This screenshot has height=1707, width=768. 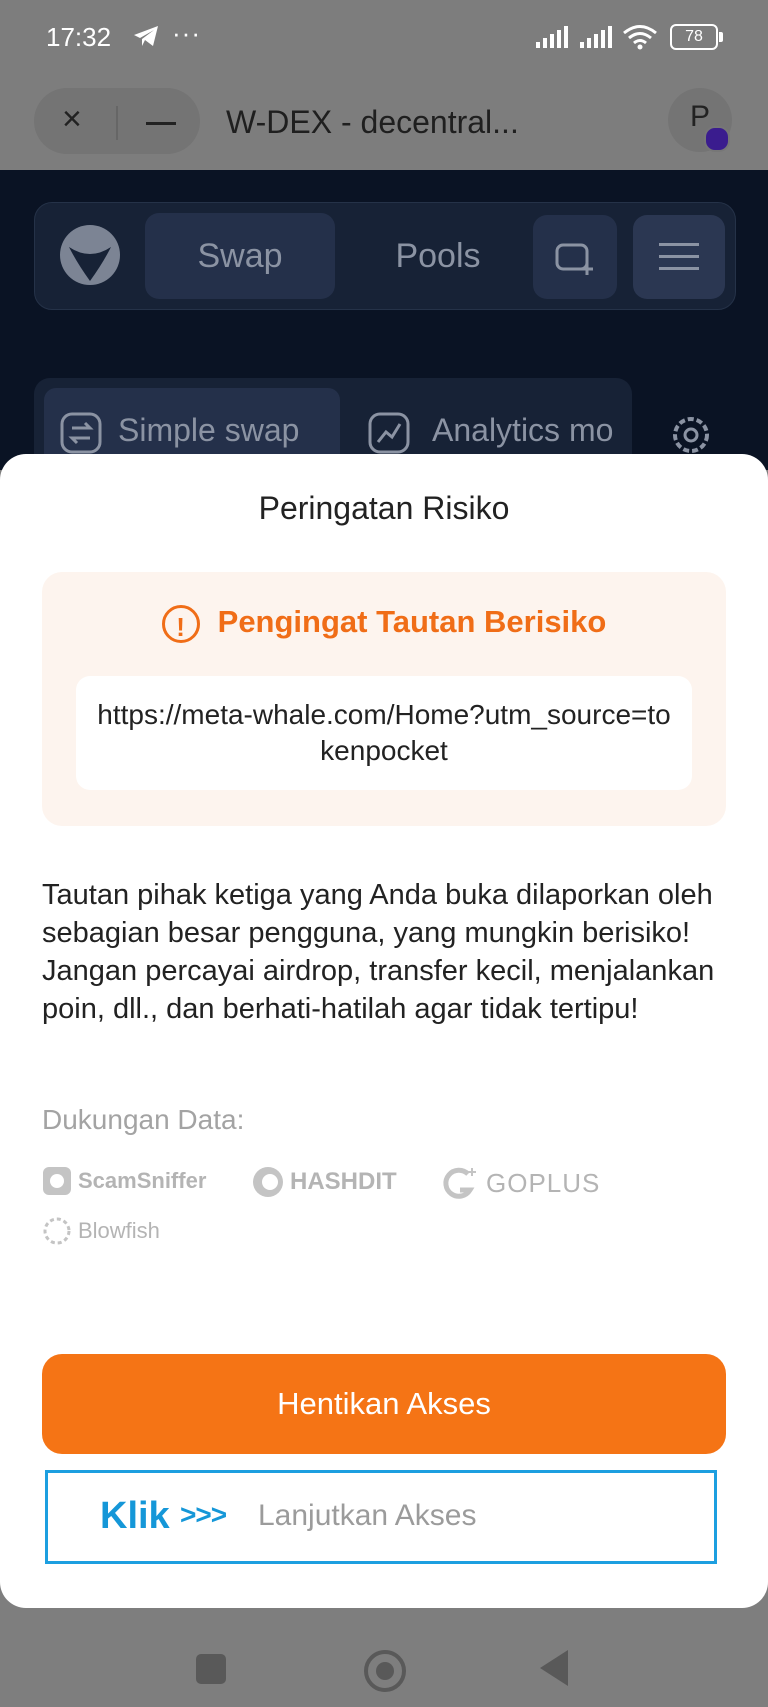 I want to click on wallet-add-button, so click(x=575, y=257).